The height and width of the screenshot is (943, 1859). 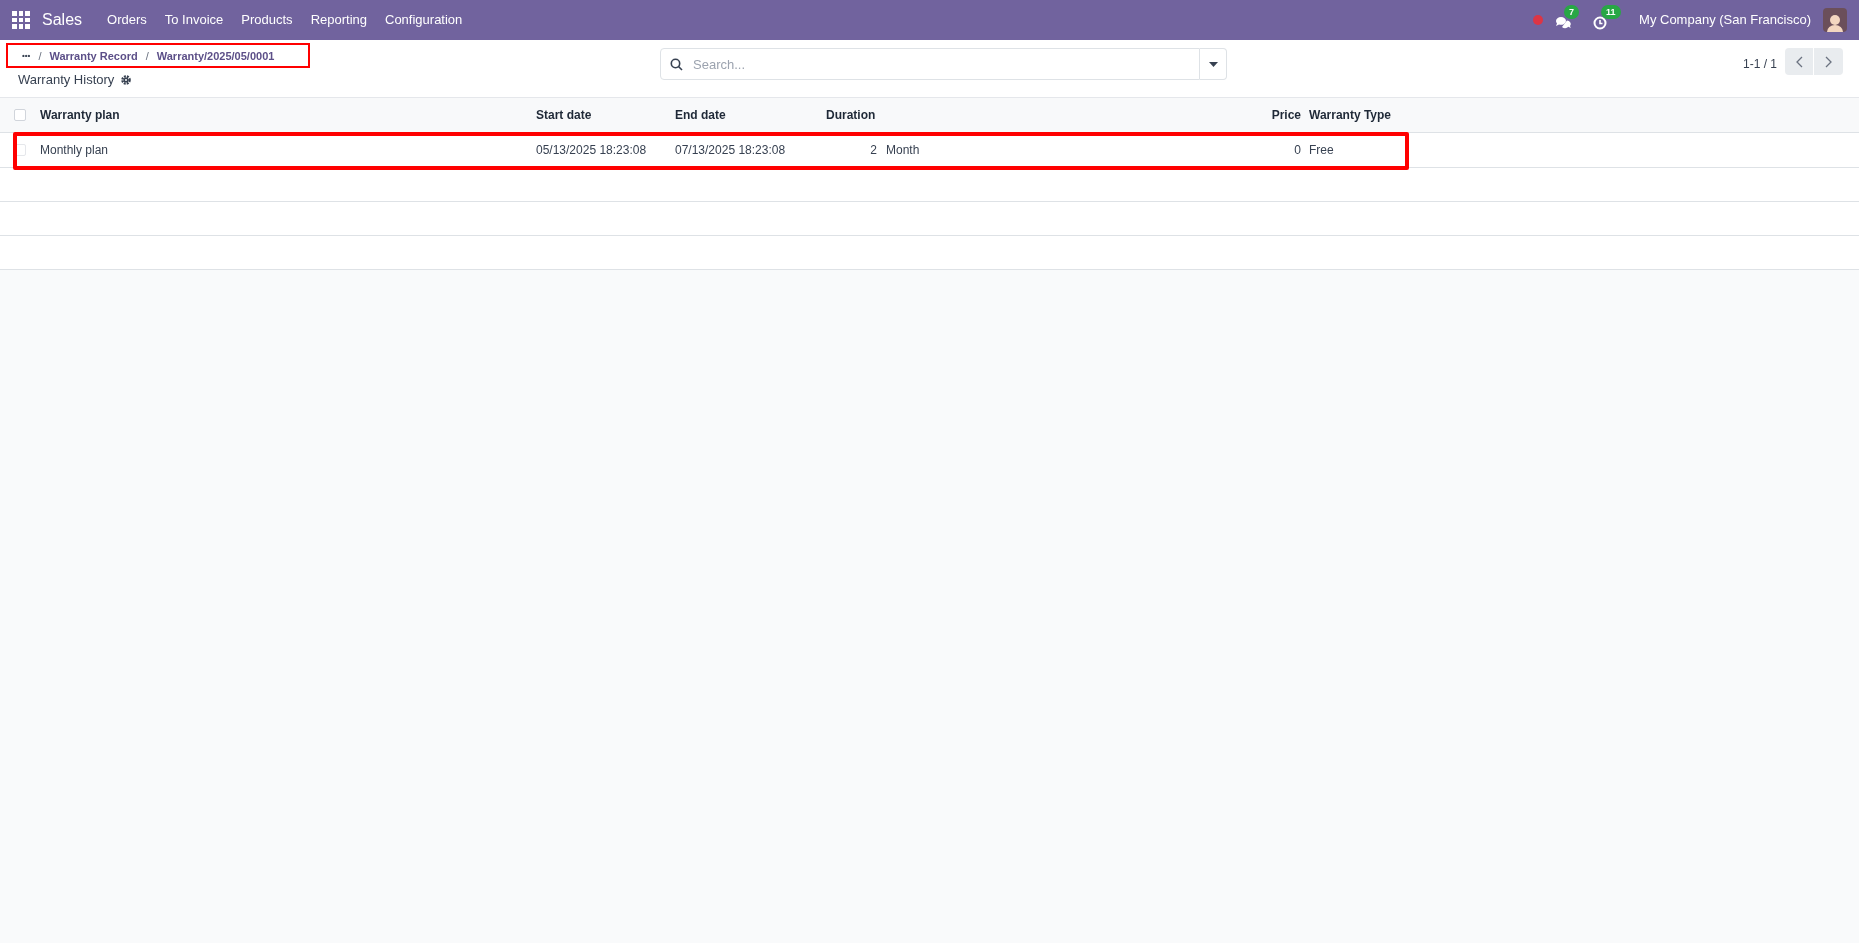 I want to click on chat-bubbles-icon, so click(x=1563, y=23).